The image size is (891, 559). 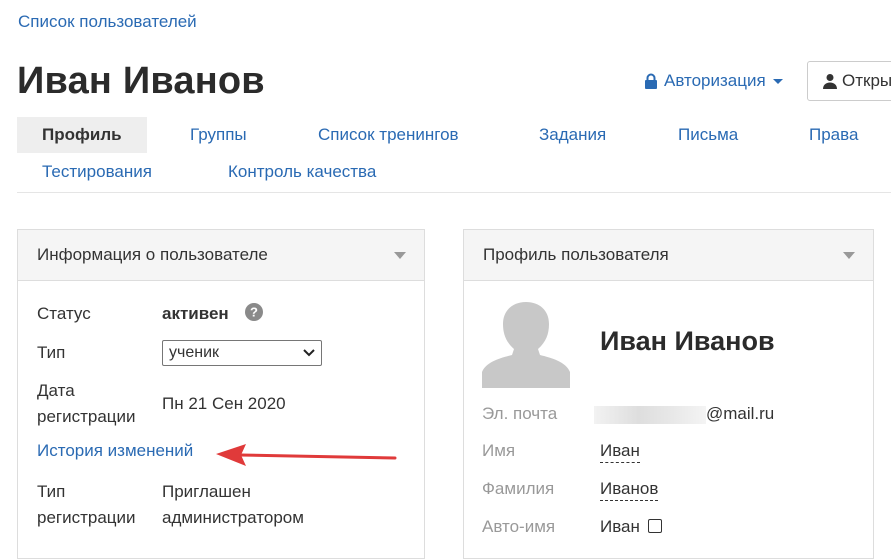 What do you see at coordinates (51, 352) in the screenshot?
I see `type-label: Тип` at bounding box center [51, 352].